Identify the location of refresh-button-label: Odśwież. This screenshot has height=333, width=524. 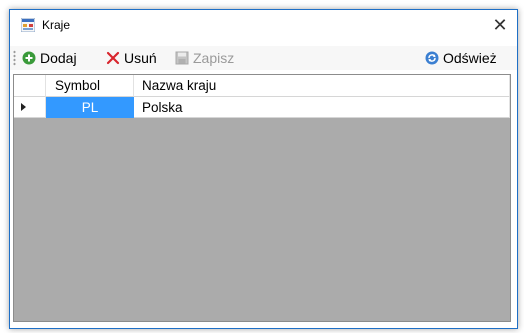
(470, 58).